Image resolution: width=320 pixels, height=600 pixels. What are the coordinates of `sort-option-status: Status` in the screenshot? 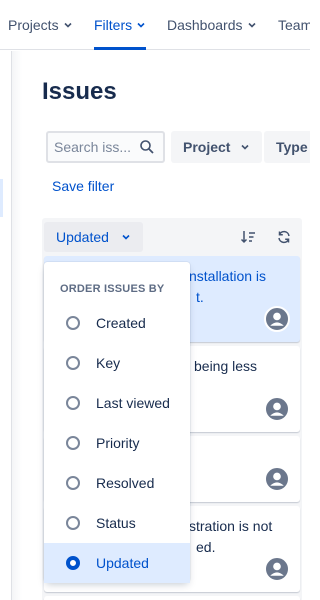 It's located at (117, 523).